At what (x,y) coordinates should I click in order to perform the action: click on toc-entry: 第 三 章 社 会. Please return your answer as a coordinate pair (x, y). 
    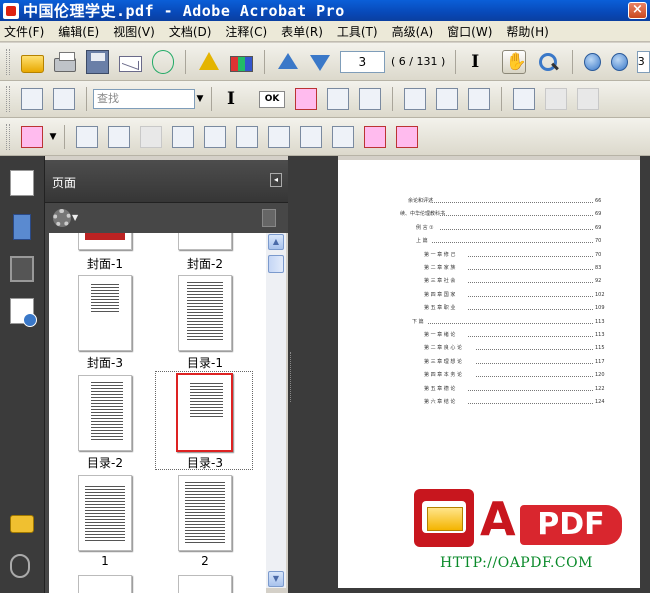
    Looking at the image, I should click on (439, 281).